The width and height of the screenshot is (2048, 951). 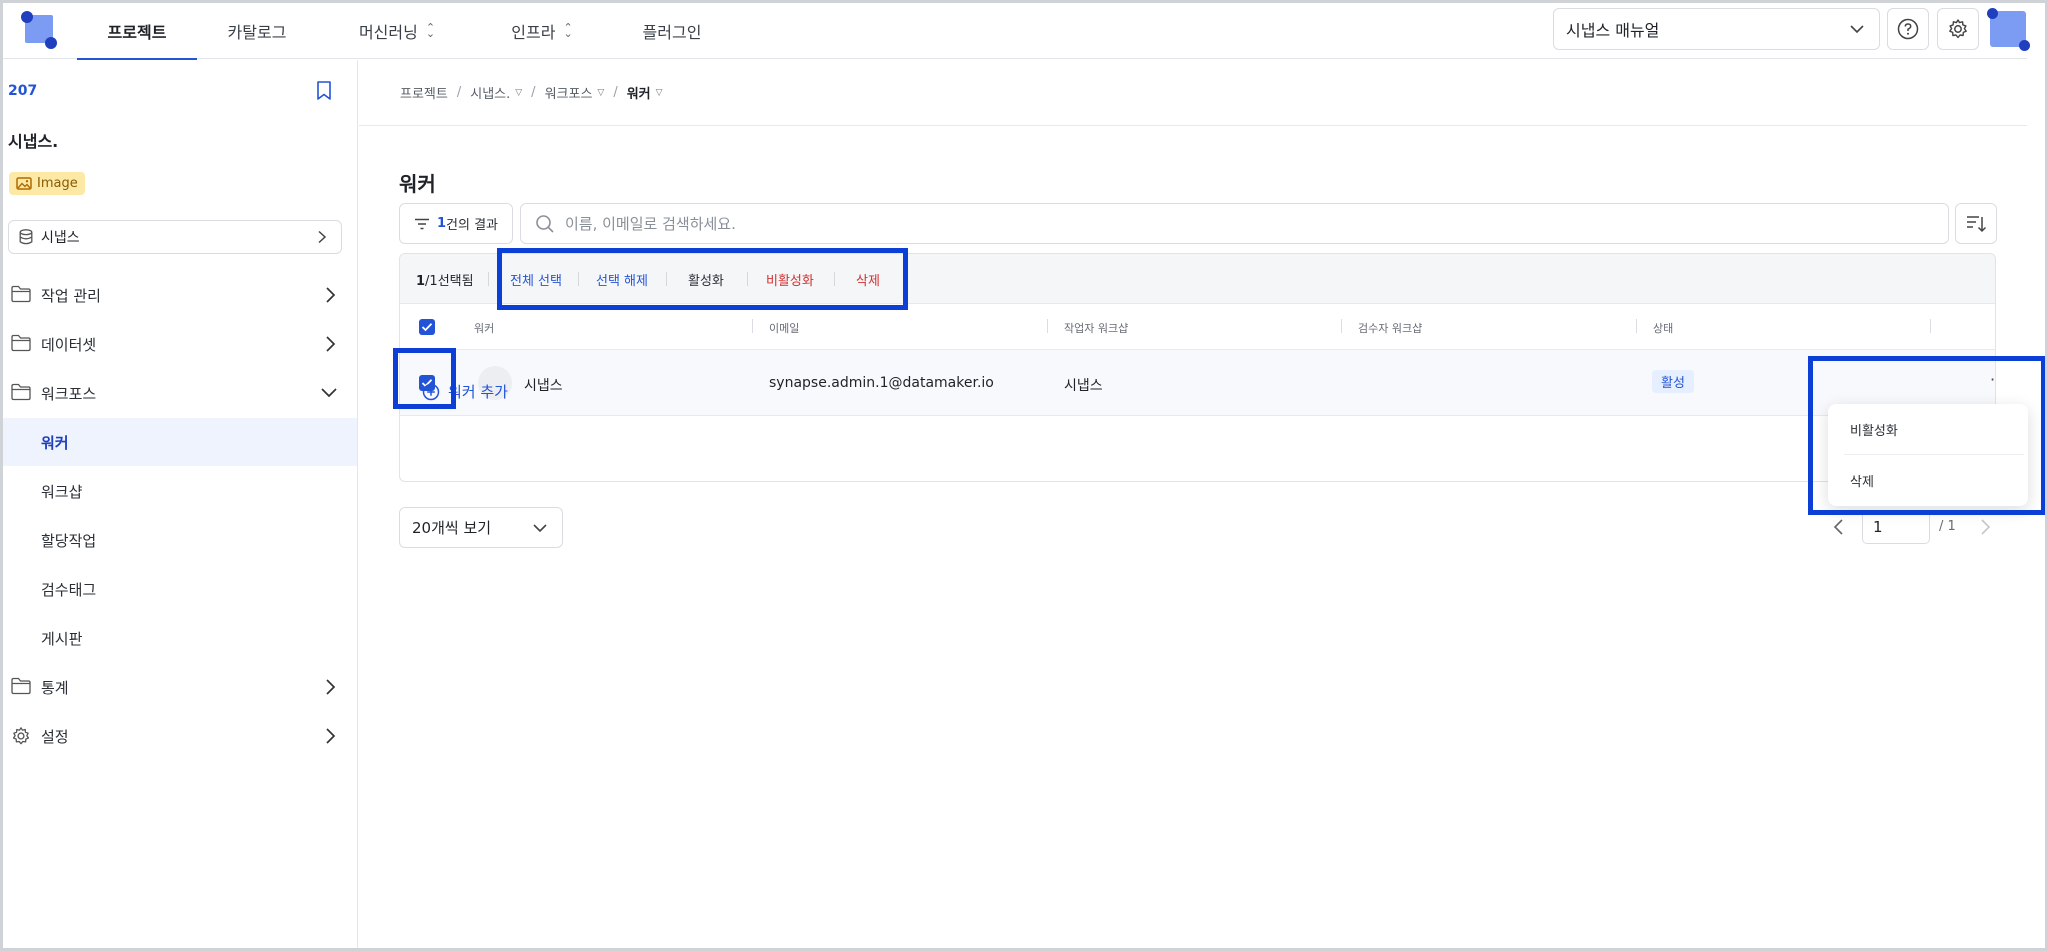 What do you see at coordinates (1197, 327) in the screenshot?
I see `table-header: 워커 이메일 작업자 워크샵 검수자 워크샵 상태` at bounding box center [1197, 327].